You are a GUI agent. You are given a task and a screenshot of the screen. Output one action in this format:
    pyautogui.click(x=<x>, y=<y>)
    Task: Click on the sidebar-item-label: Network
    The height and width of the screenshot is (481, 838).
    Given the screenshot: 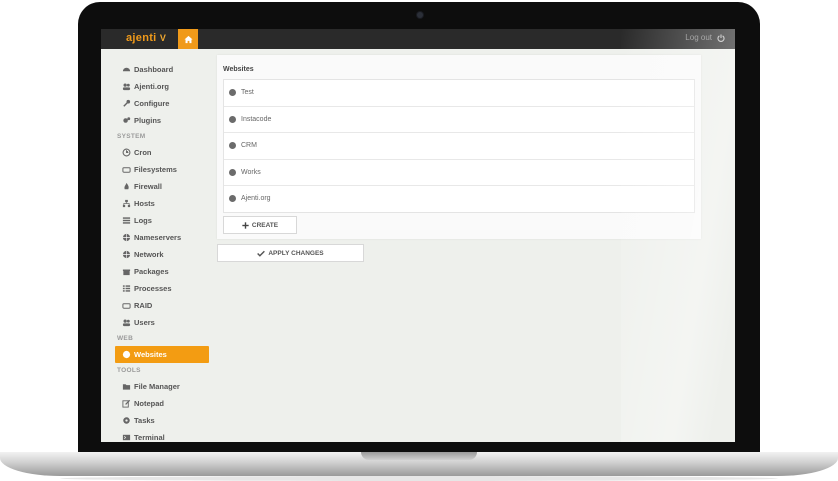 What is the action you would take?
    pyautogui.click(x=149, y=254)
    